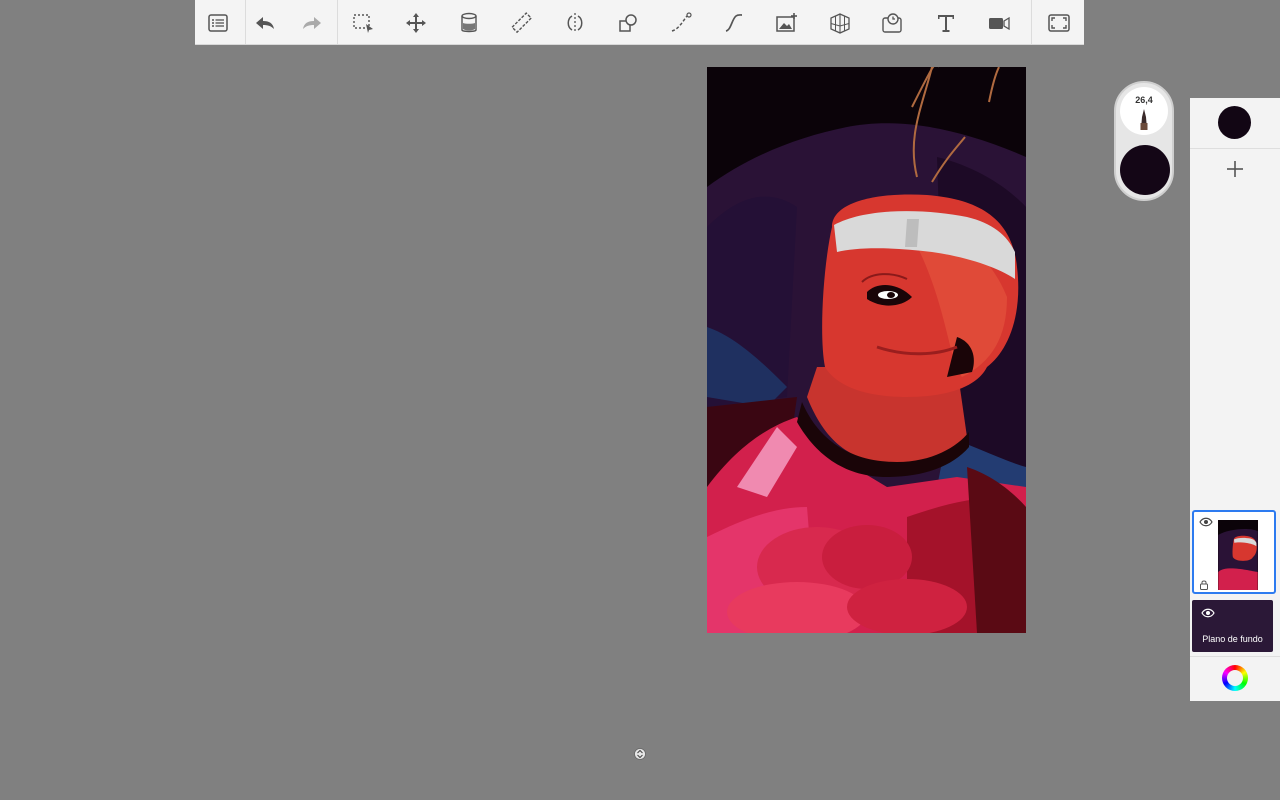  Describe the element at coordinates (1144, 119) in the screenshot. I see `brush-icon` at that location.